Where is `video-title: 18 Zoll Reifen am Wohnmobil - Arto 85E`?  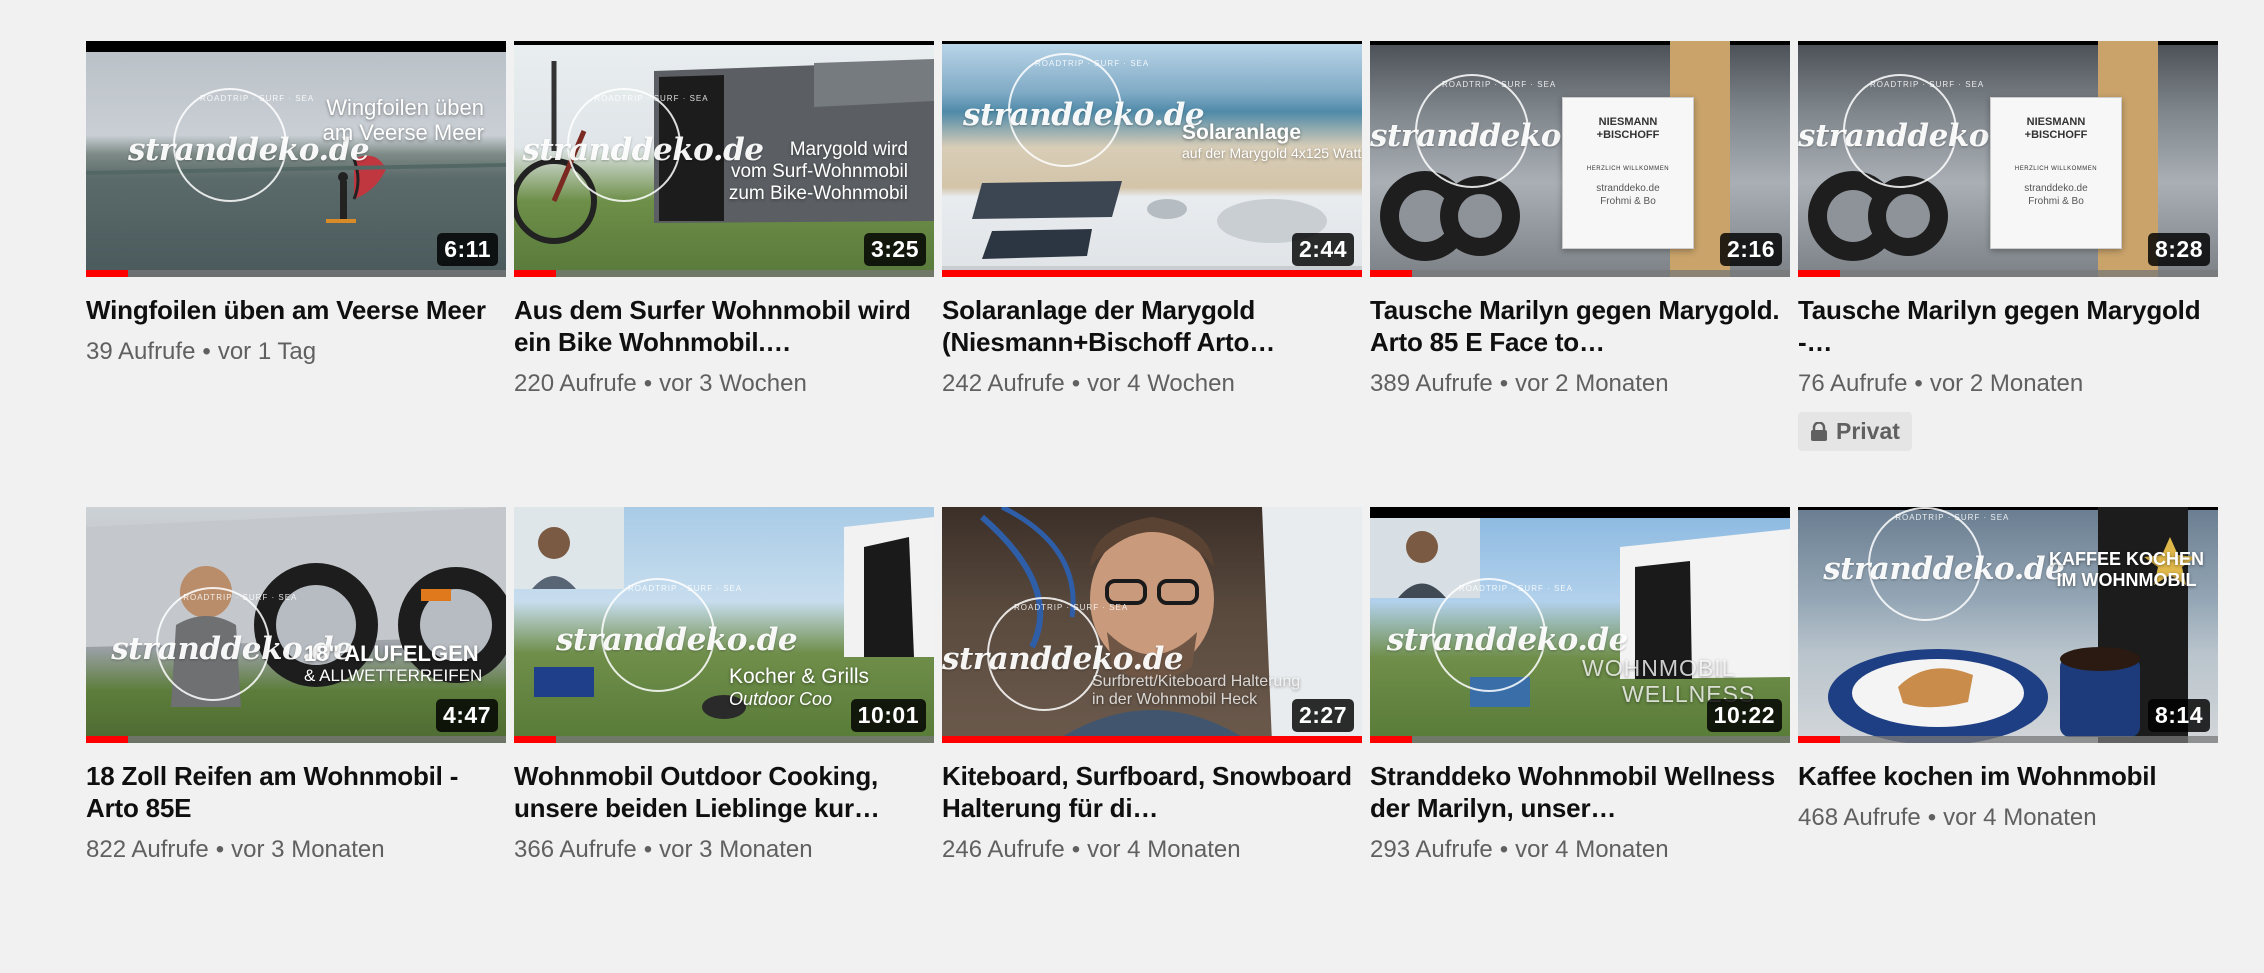 video-title: 18 Zoll Reifen am Wohnmobil - Arto 85E is located at coordinates (296, 792).